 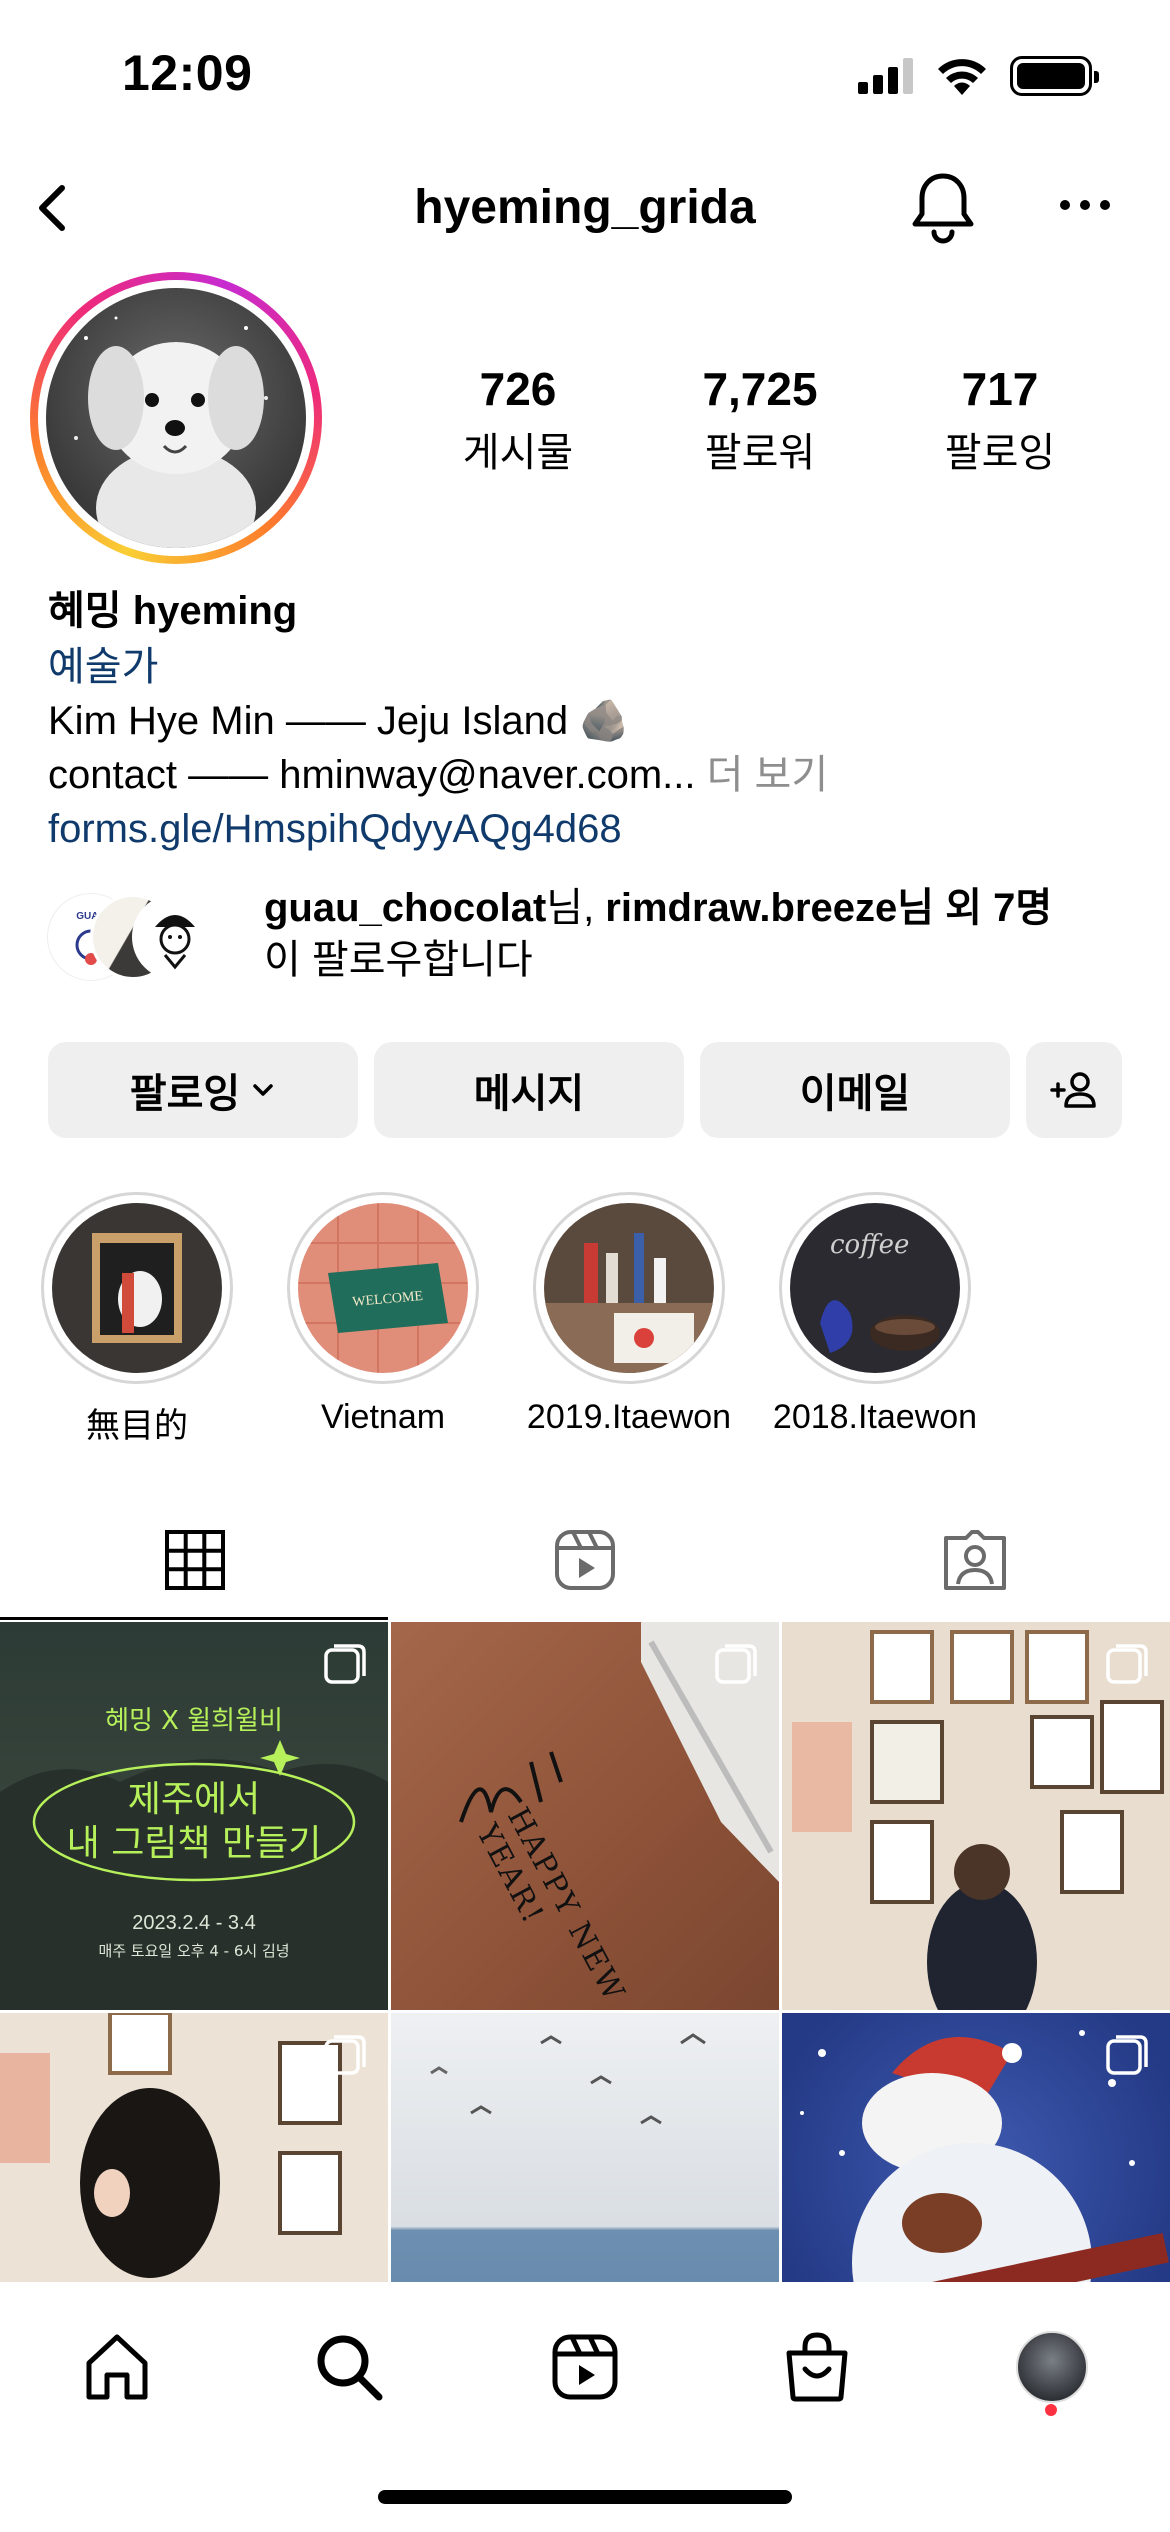 What do you see at coordinates (588, 829) in the screenshot?
I see `bio-website-link: forms.gle/HmspihQdyyAQg4d68` at bounding box center [588, 829].